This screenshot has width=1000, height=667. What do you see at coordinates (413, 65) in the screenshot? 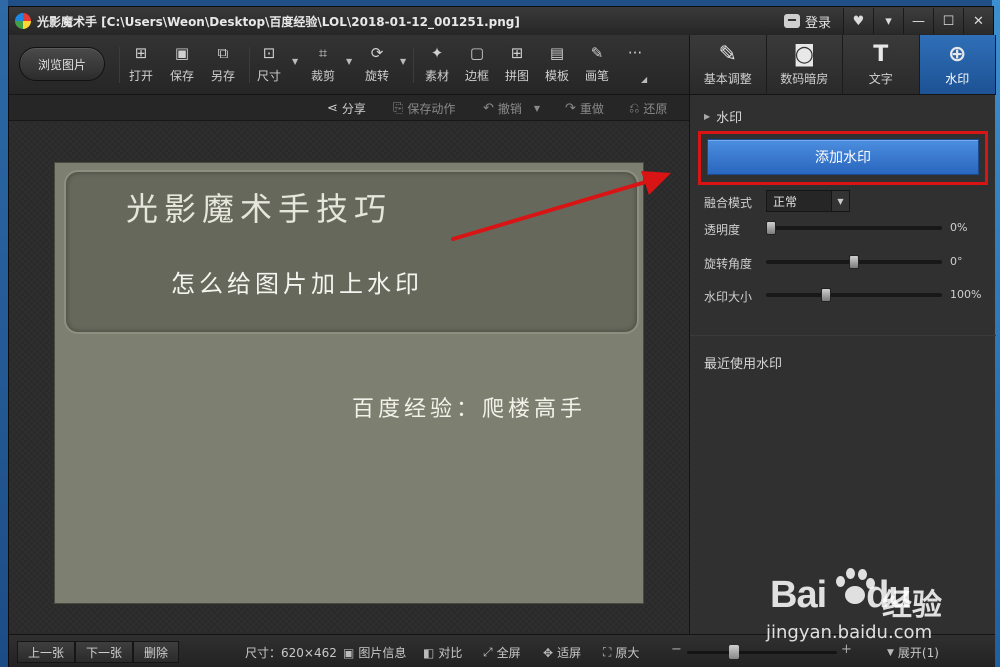
I see `toolbar-divider` at bounding box center [413, 65].